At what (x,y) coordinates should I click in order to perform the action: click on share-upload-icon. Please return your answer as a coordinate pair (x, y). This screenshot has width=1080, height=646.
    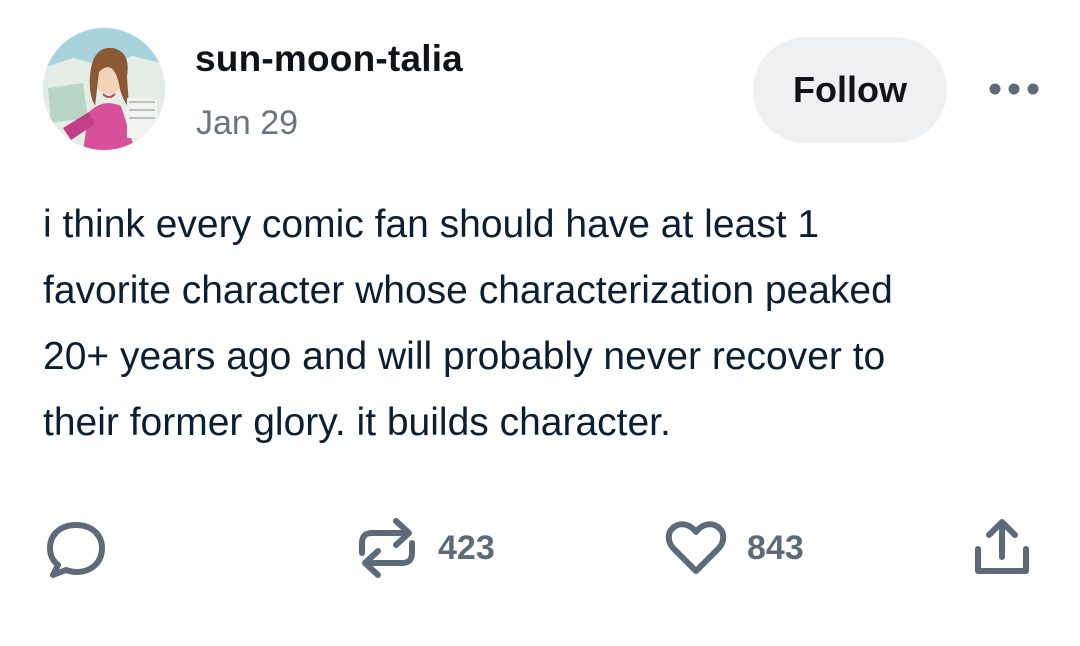
    Looking at the image, I should click on (1002, 546).